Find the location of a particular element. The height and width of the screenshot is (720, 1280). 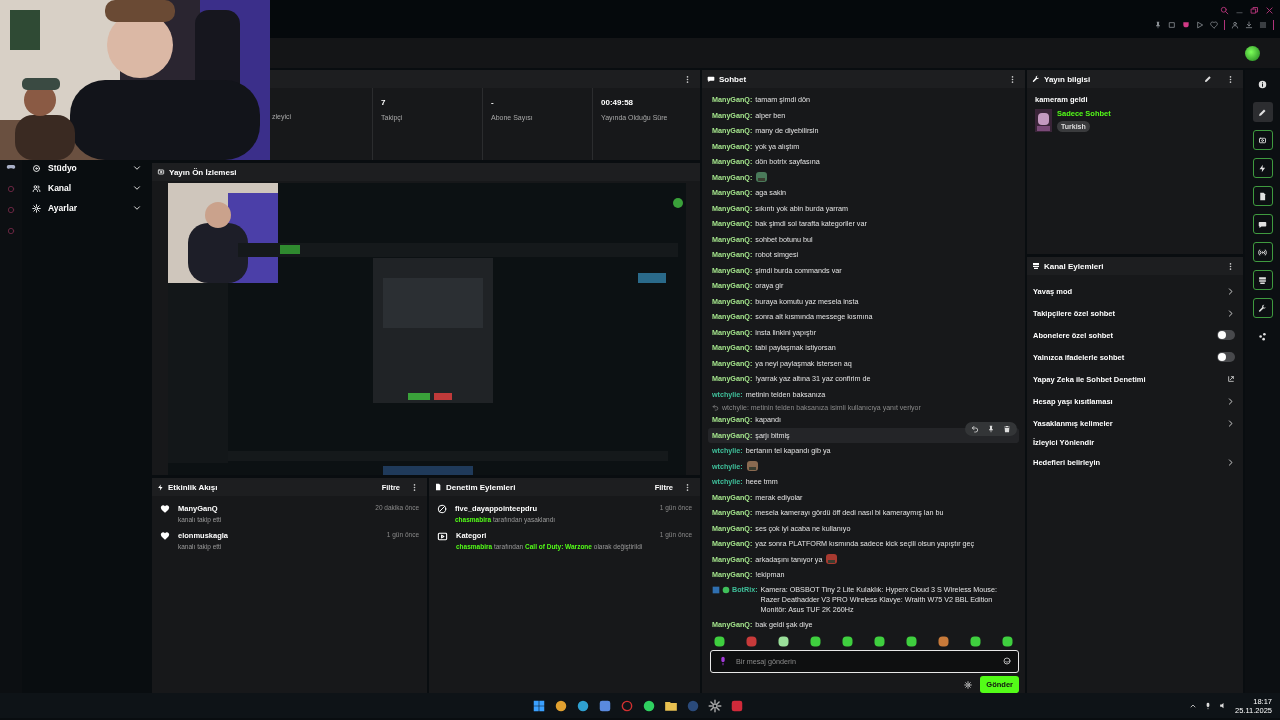

profile-icon is located at coordinates (1235, 25).